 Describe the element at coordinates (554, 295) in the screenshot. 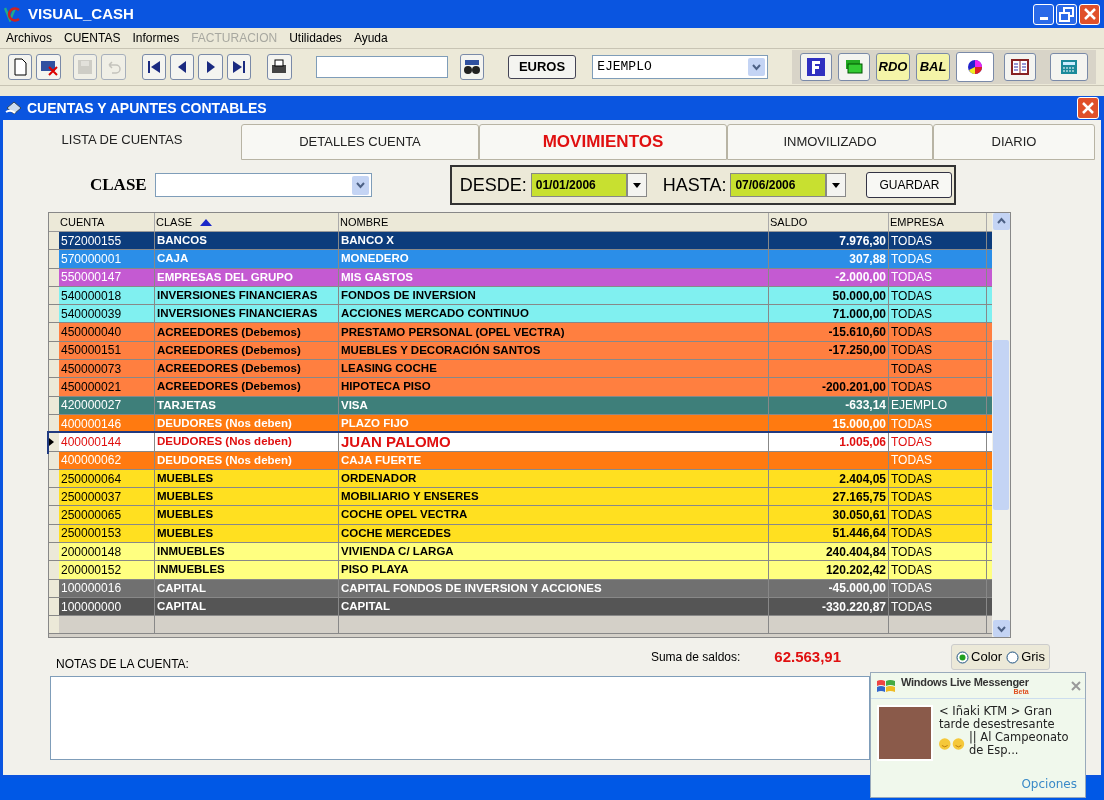

I see `table-cell: FONDOS DE INVERSION` at that location.